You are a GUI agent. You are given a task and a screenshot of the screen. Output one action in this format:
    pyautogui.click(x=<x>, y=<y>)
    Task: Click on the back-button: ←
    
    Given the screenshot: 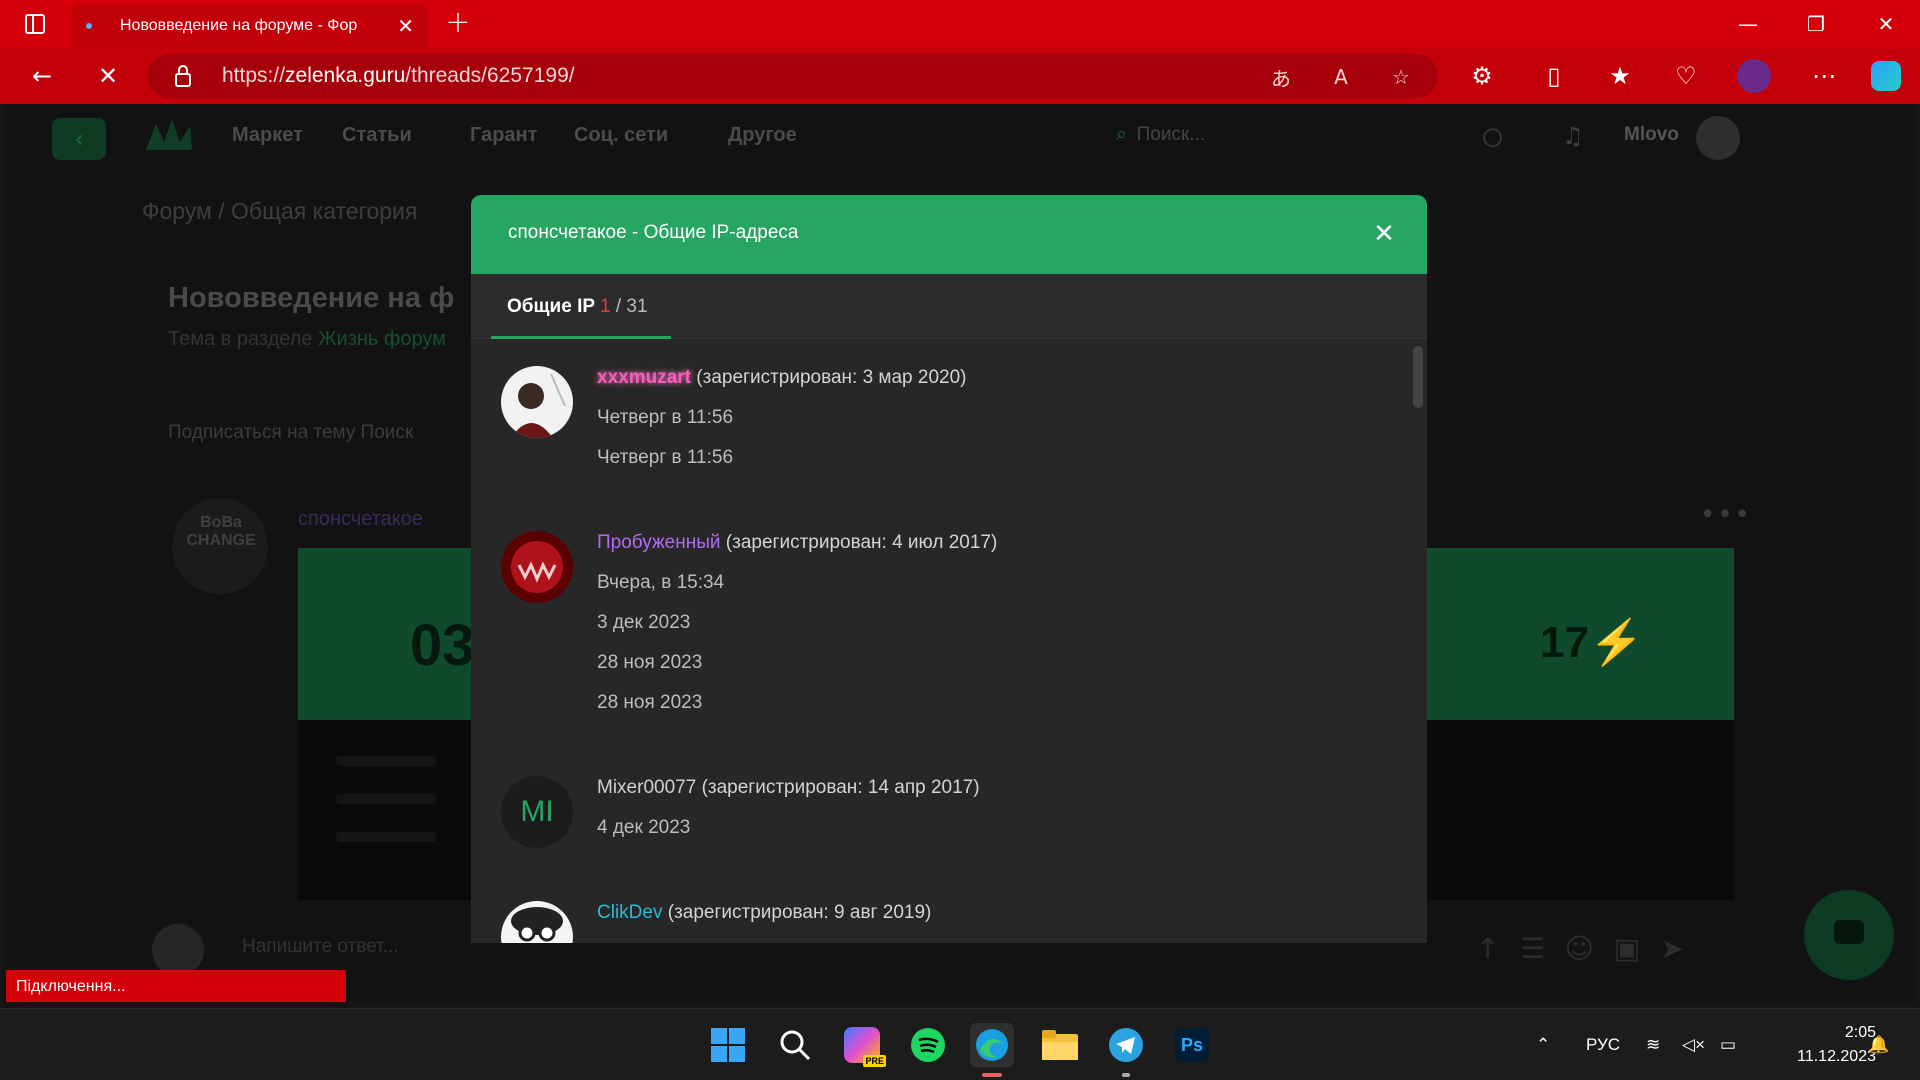 What is the action you would take?
    pyautogui.click(x=42, y=76)
    